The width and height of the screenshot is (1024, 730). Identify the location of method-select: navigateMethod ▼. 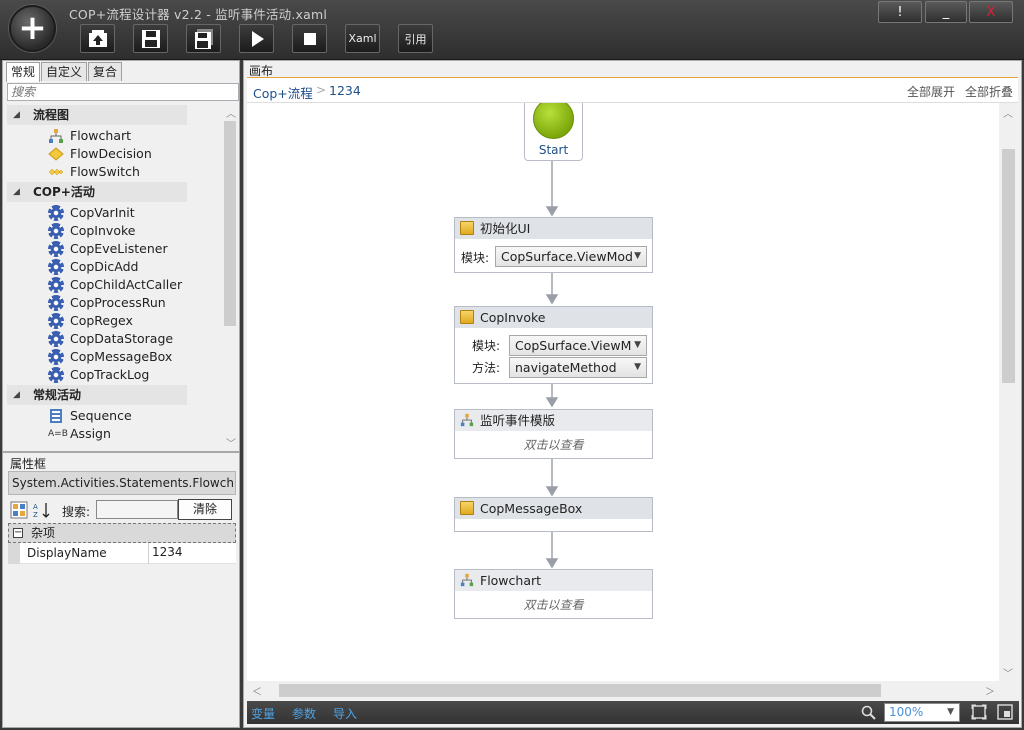
(578, 367).